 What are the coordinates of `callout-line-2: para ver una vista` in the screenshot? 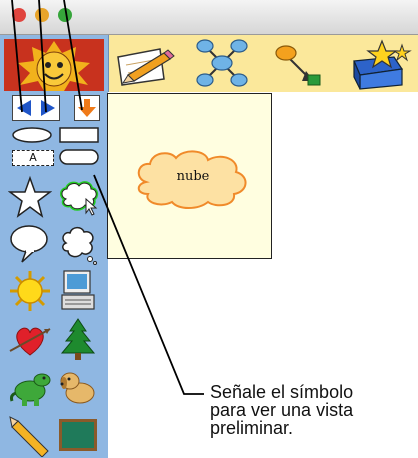 It's located at (282, 410).